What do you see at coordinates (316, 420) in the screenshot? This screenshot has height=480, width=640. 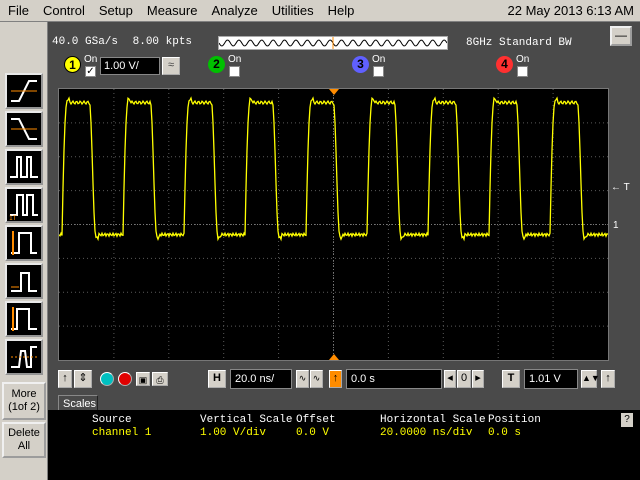 I see `offset-header: Offset` at bounding box center [316, 420].